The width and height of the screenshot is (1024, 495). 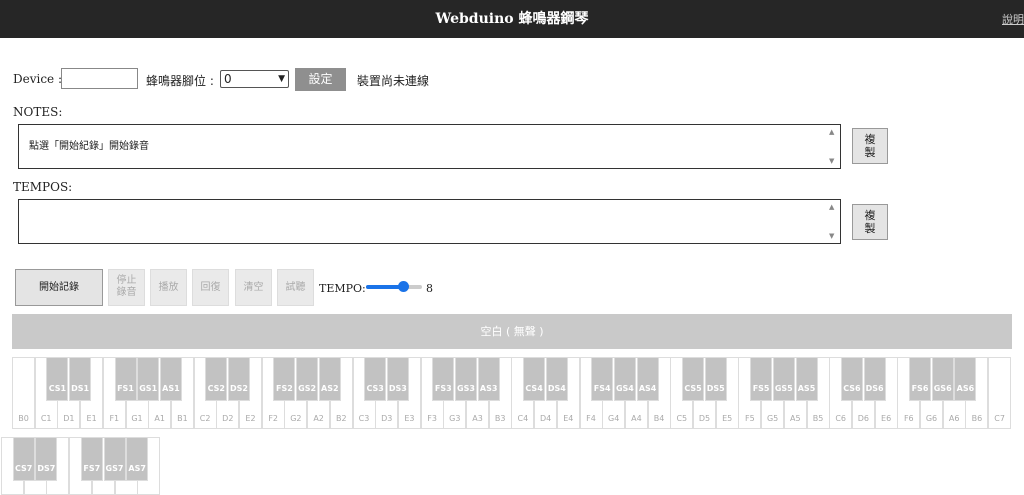 What do you see at coordinates (210, 287) in the screenshot?
I see `reply-button: 回復` at bounding box center [210, 287].